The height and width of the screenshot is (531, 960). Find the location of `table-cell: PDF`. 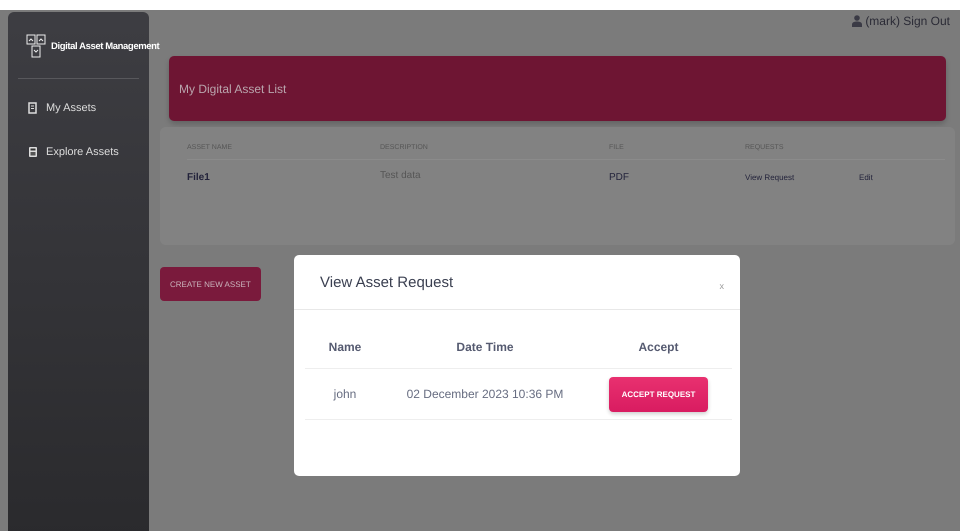

table-cell: PDF is located at coordinates (619, 177).